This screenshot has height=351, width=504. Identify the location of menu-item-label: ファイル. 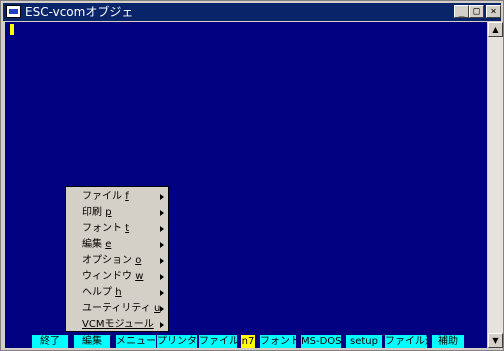
(104, 196).